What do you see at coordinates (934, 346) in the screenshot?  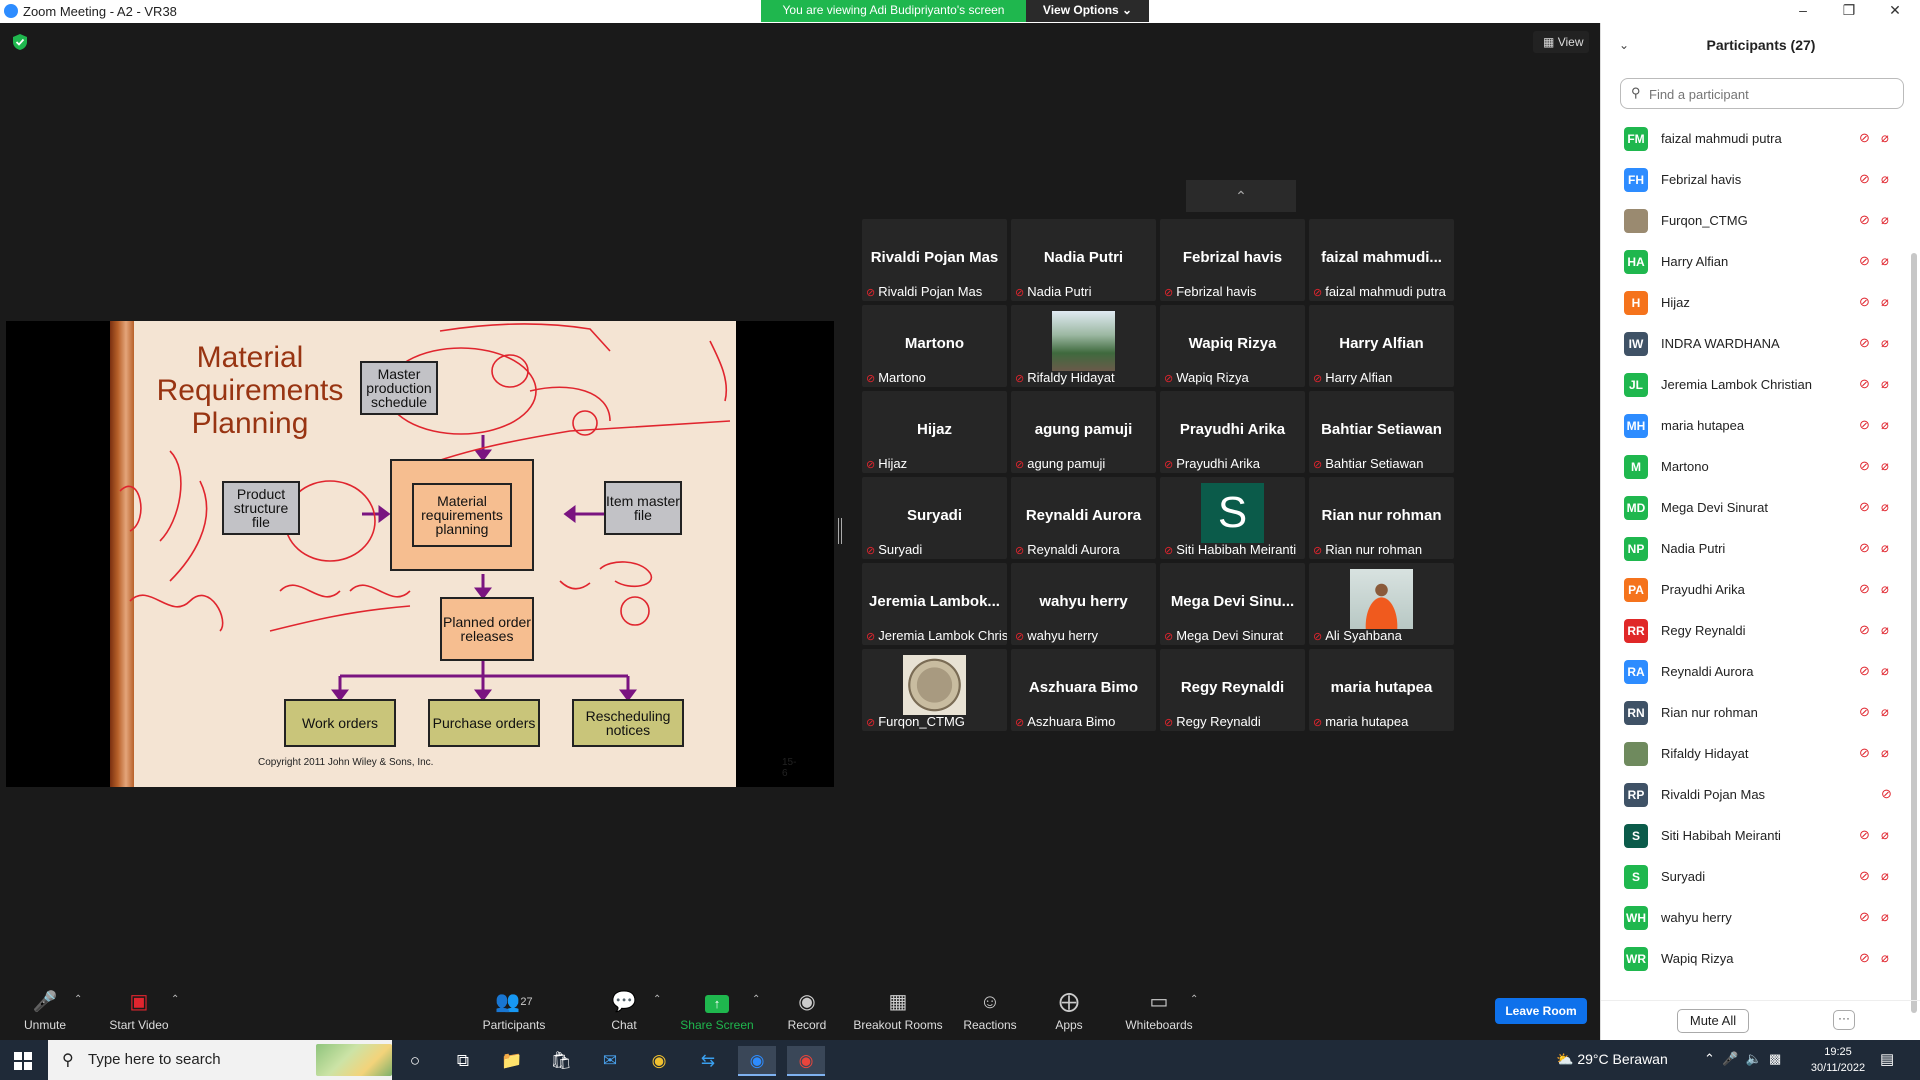 I see `video-tile: Martono ⊘ Martono` at bounding box center [934, 346].